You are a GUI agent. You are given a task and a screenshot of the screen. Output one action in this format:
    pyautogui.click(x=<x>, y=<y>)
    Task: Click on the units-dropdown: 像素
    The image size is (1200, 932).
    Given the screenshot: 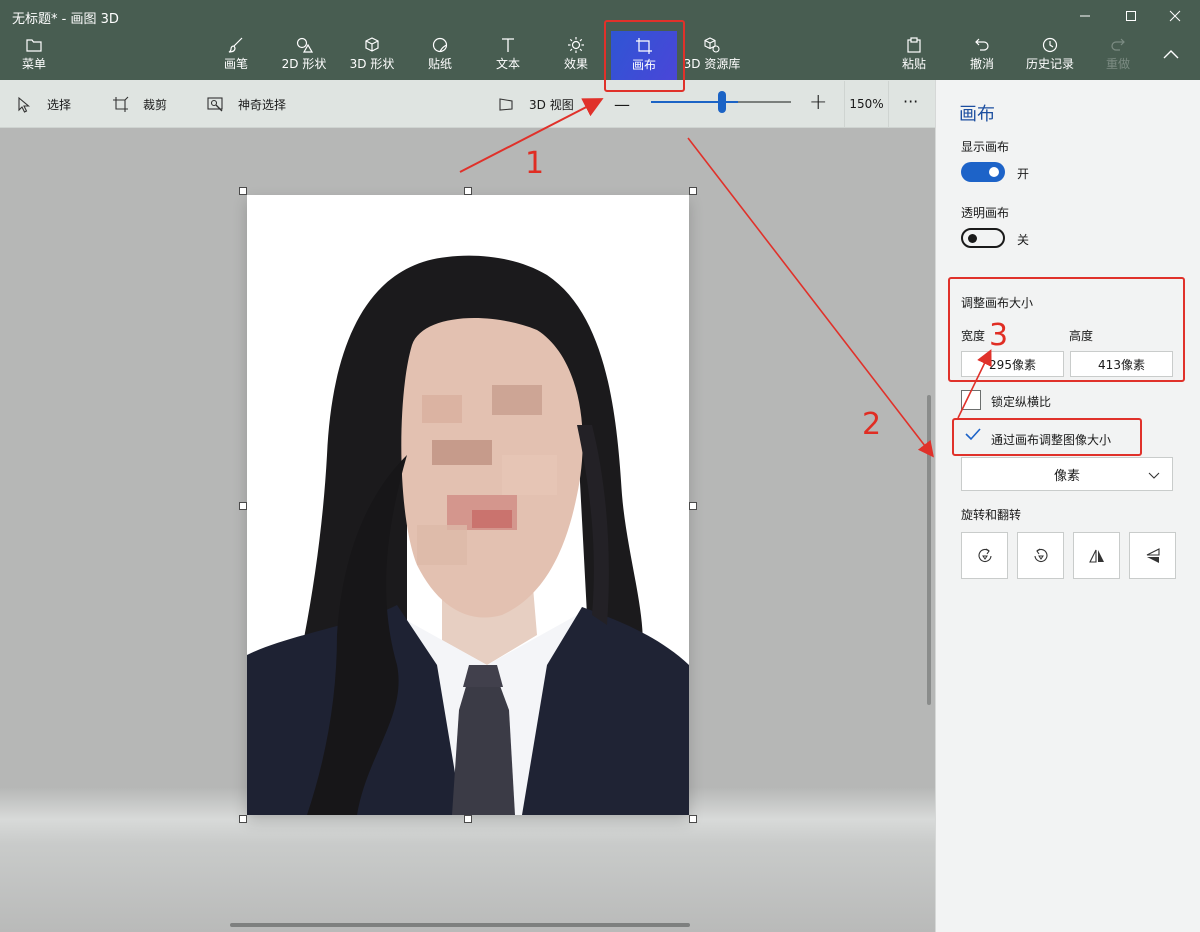 What is the action you would take?
    pyautogui.click(x=1067, y=474)
    